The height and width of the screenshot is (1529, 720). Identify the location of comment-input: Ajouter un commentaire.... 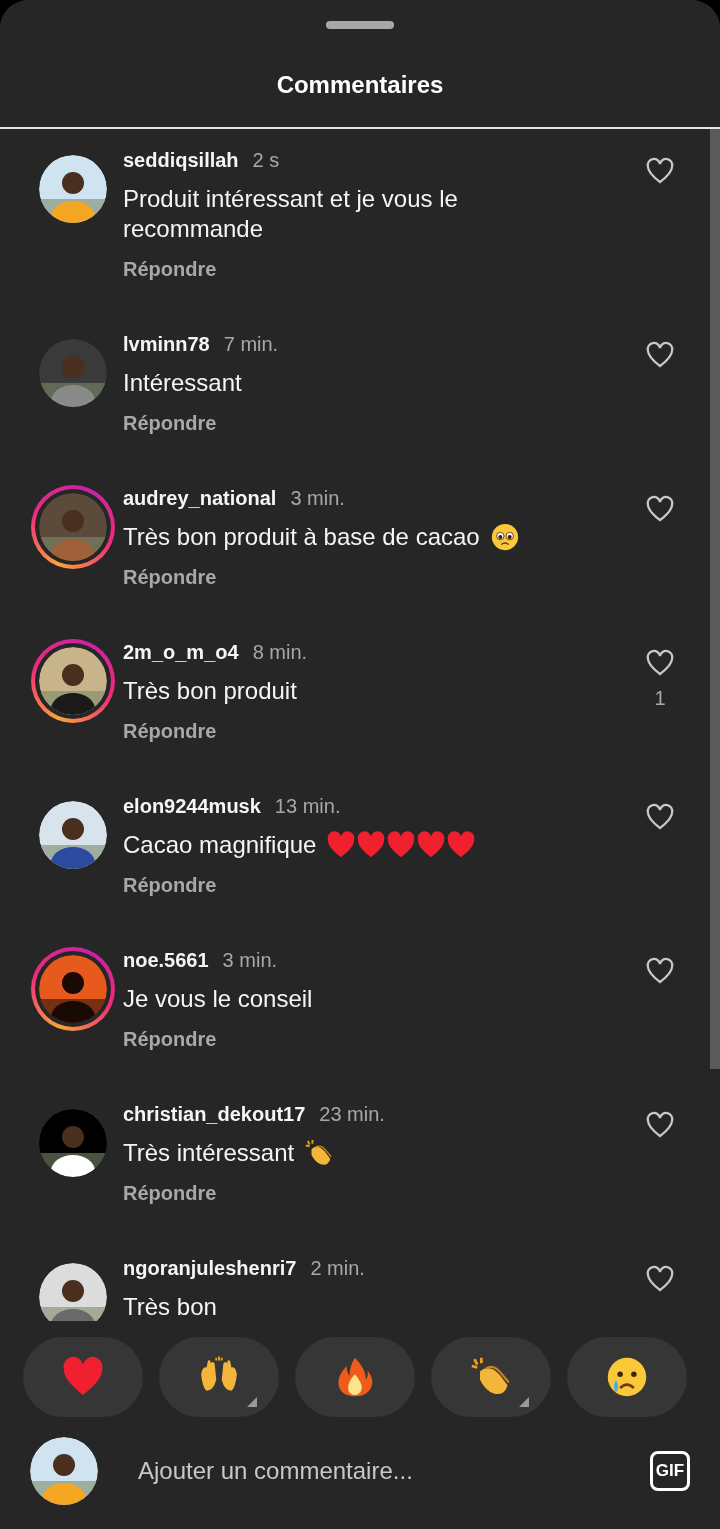
(374, 1471).